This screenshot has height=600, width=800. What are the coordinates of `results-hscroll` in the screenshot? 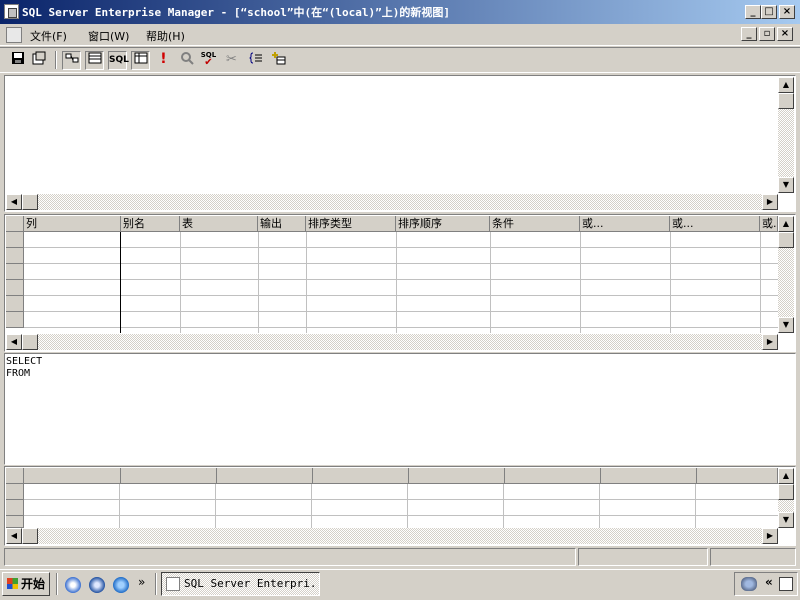 It's located at (392, 536).